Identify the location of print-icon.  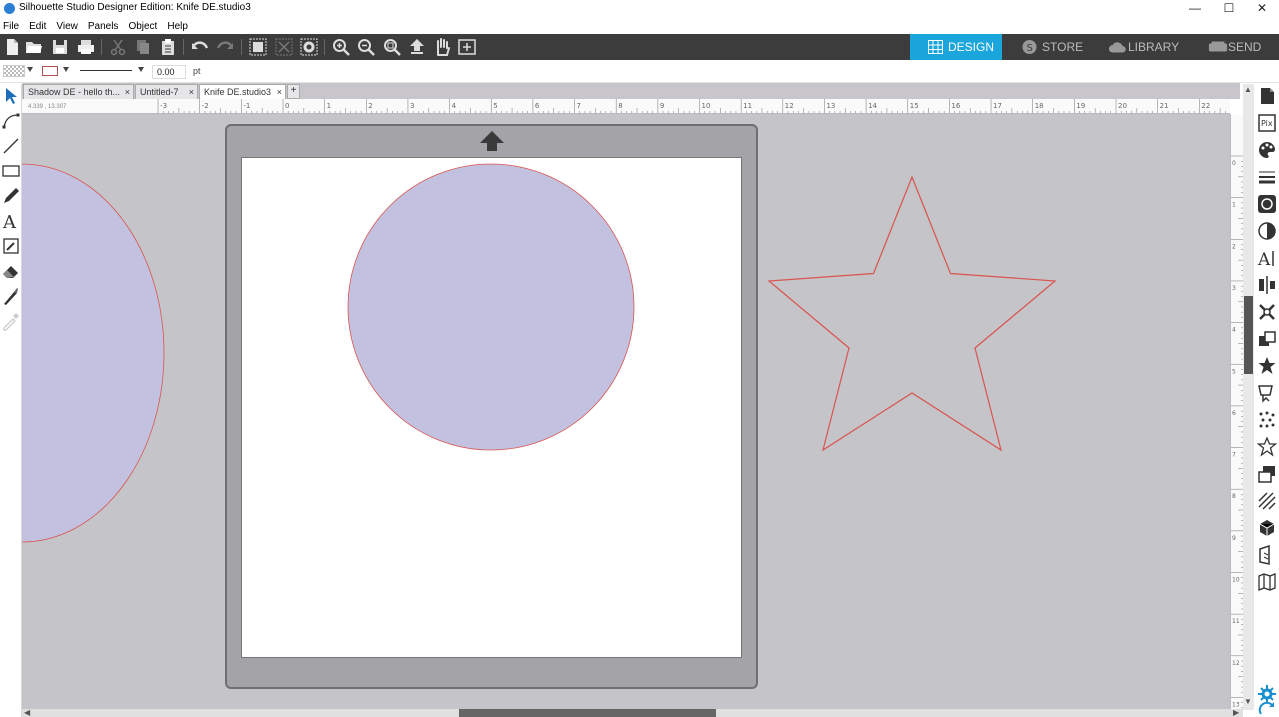
(86, 47).